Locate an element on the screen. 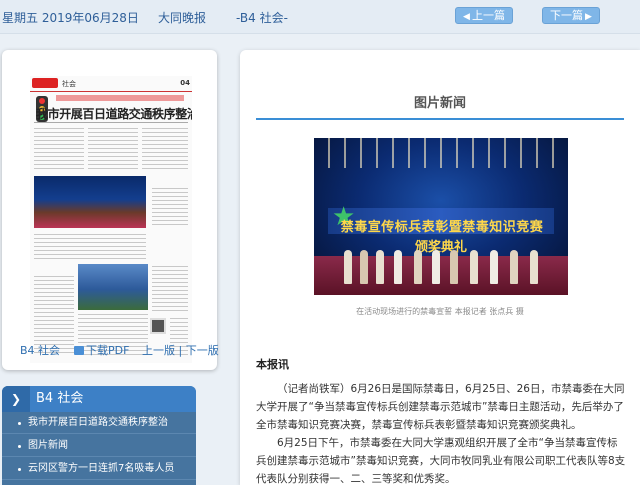 Image resolution: width=640 pixels, height=485 pixels. page-prev-next-links: 上一版 | 下一版 is located at coordinates (180, 350).